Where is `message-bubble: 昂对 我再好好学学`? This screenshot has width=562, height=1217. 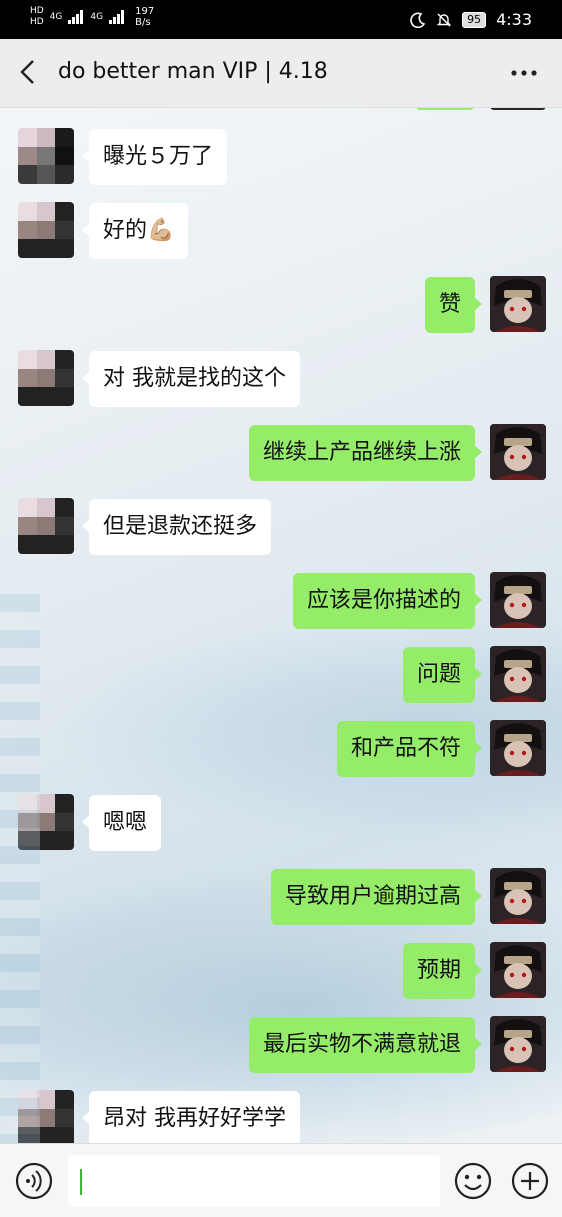 message-bubble: 昂对 我再好好学学 is located at coordinates (191, 1117).